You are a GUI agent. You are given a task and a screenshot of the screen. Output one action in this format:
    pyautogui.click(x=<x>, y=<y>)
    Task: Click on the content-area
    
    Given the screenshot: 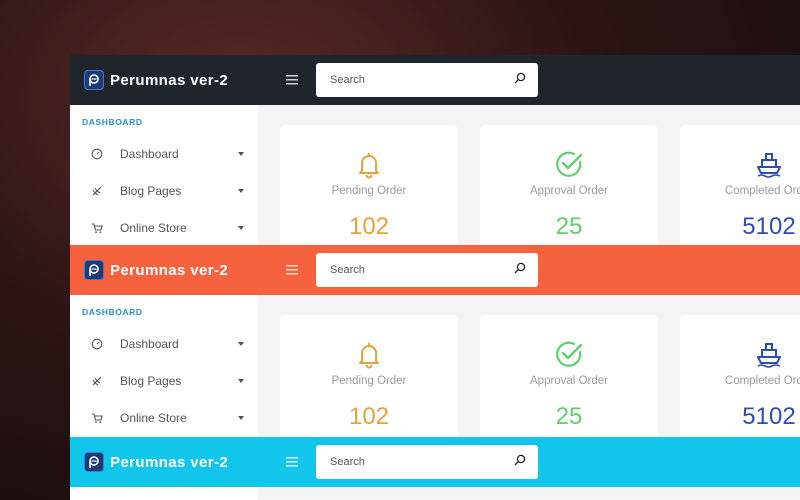 What is the action you would take?
    pyautogui.click(x=529, y=493)
    